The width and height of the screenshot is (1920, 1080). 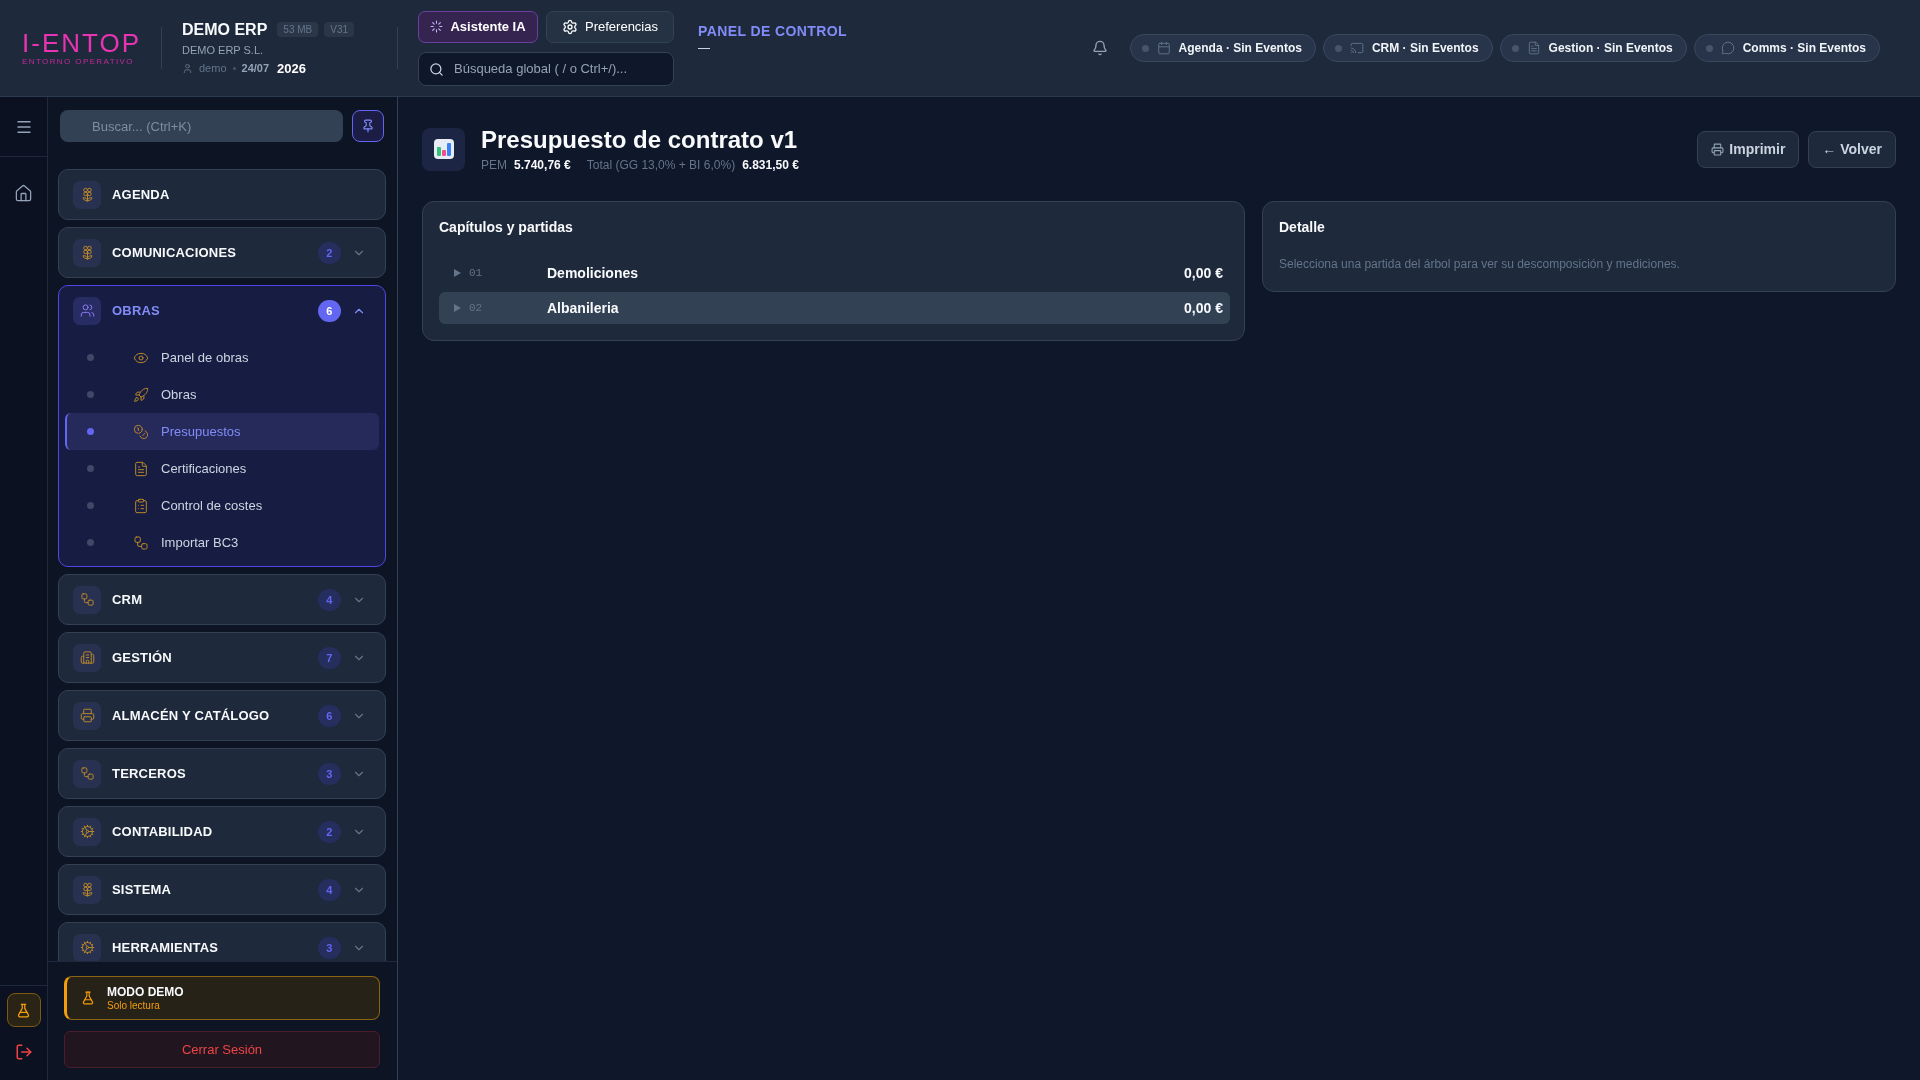 I want to click on pin-button, so click(x=368, y=126).